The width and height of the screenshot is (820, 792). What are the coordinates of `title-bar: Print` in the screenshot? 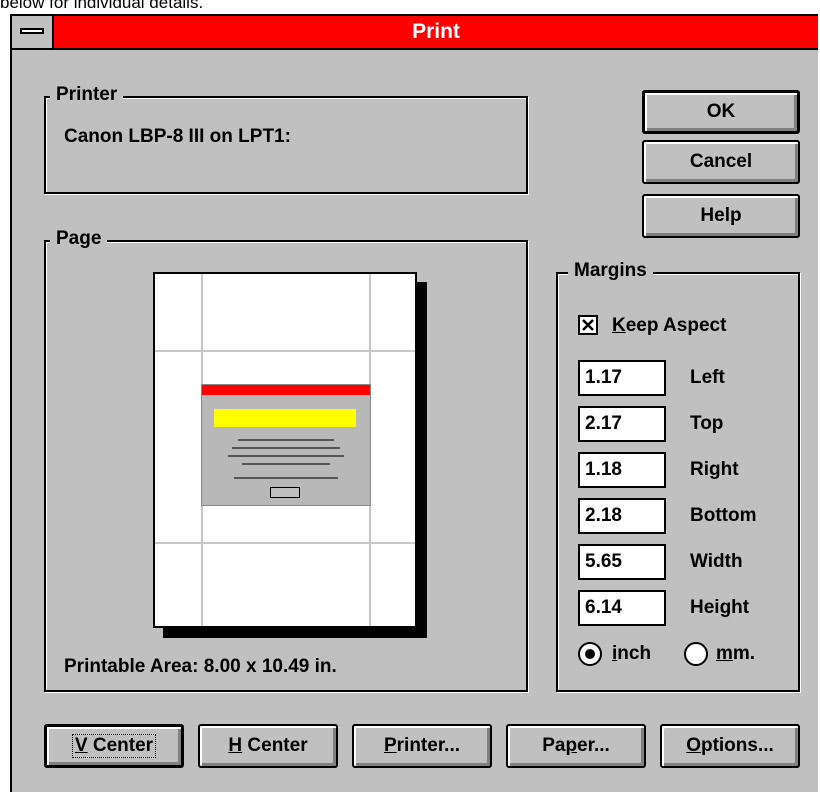 It's located at (415, 33).